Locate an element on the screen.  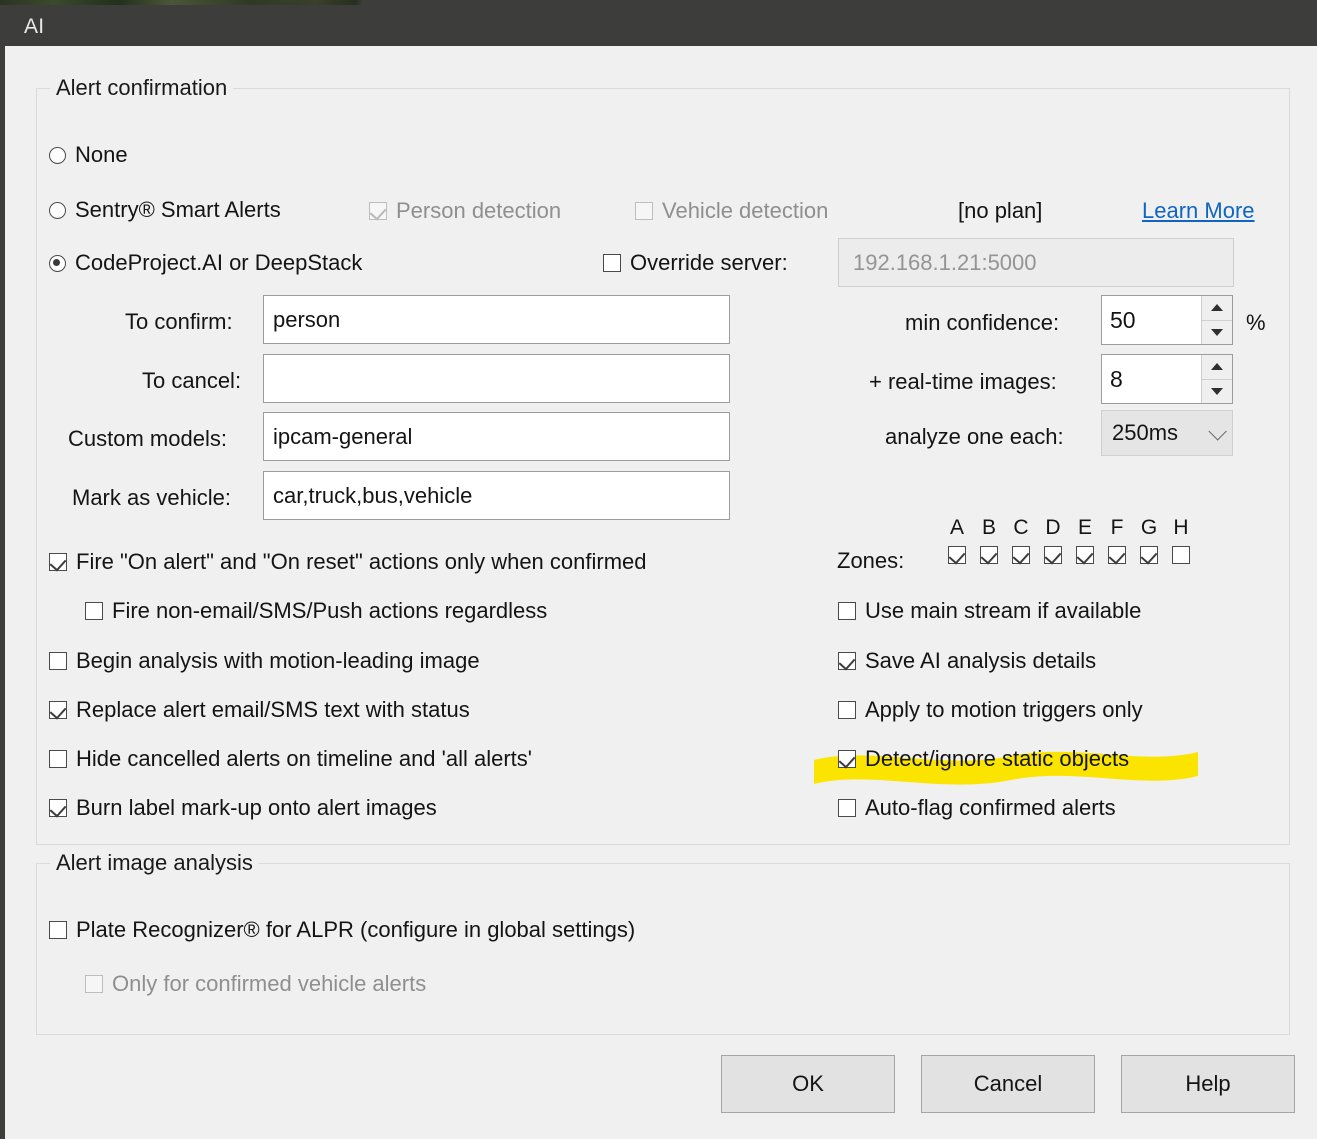
zone-checkbox-f is located at coordinates (1117, 555).